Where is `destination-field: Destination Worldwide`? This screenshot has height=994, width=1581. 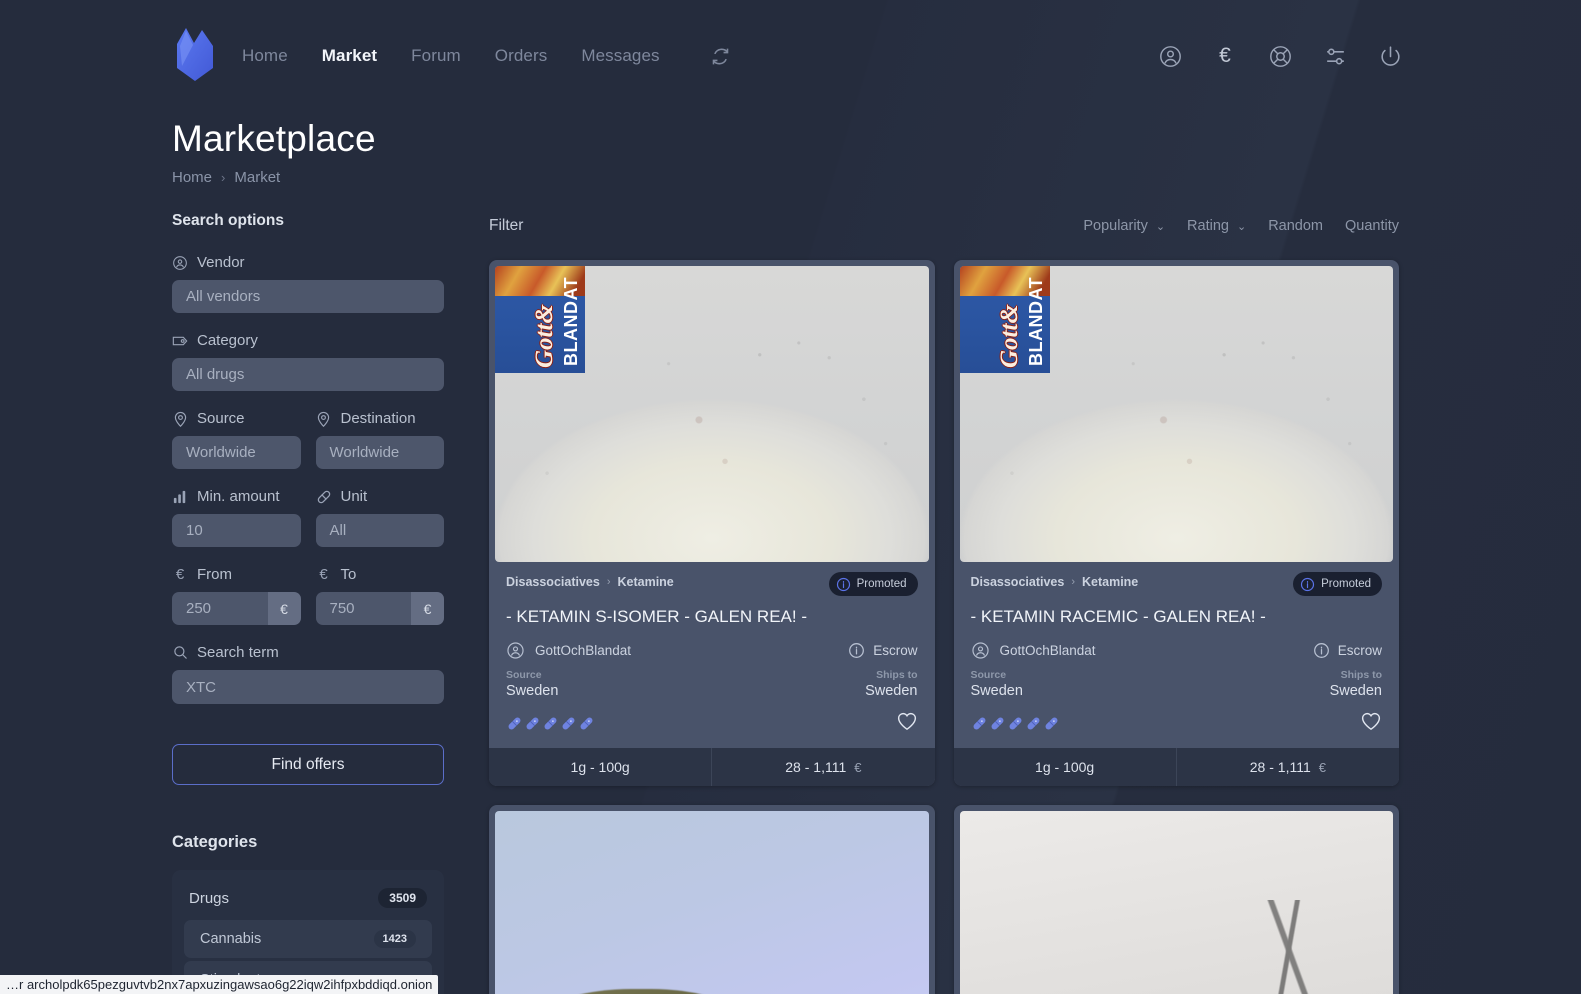
destination-field: Destination Worldwide is located at coordinates (380, 439).